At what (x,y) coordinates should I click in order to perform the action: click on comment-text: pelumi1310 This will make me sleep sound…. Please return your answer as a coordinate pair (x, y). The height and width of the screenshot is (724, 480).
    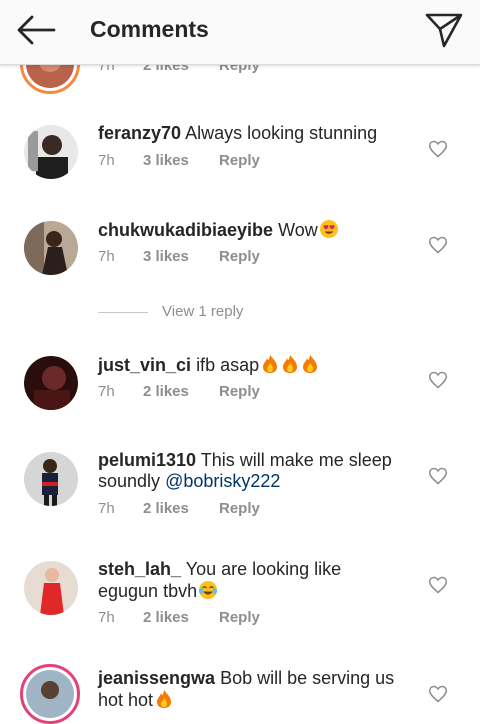
    Looking at the image, I should click on (248, 471).